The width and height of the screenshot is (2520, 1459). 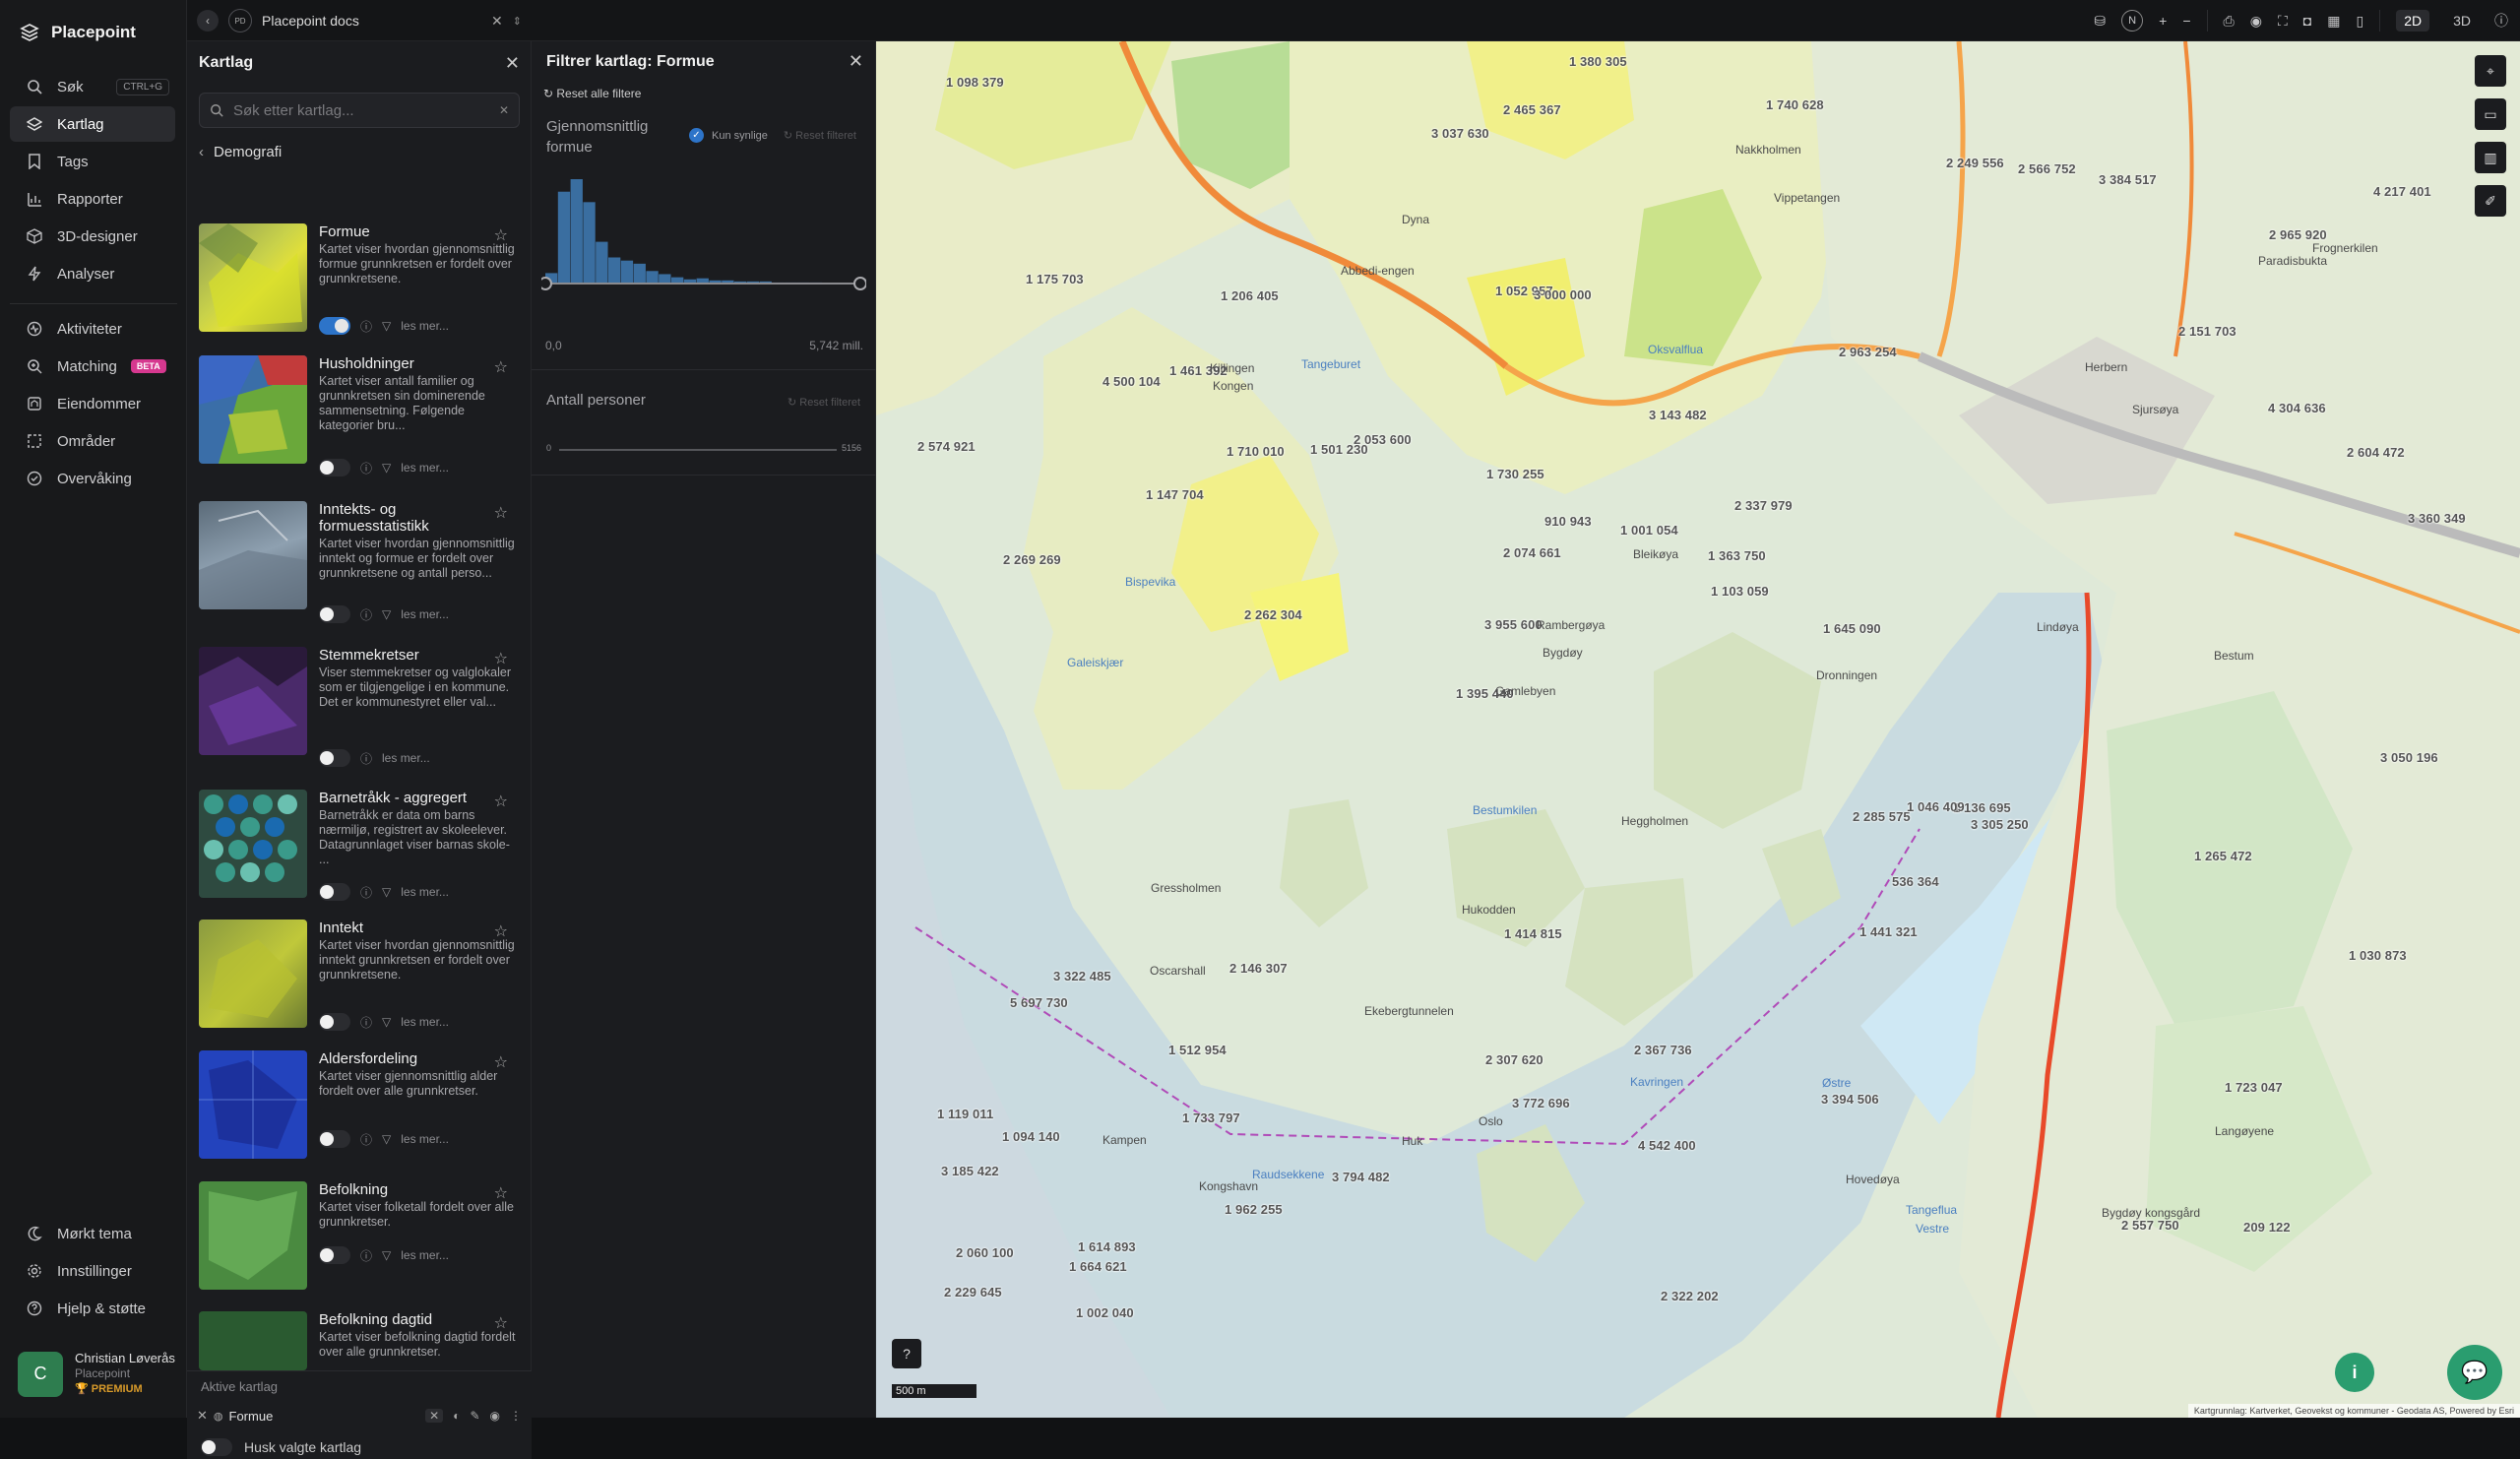 I want to click on edit-icon: ✎, so click(x=474, y=1416).